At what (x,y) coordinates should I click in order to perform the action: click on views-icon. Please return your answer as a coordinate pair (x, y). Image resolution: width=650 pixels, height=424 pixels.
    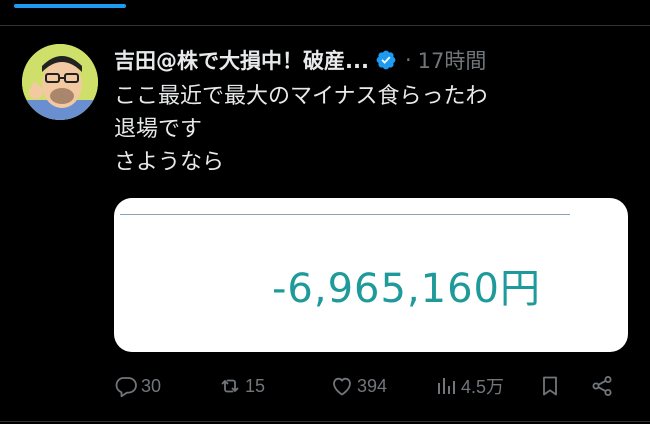
    Looking at the image, I should click on (446, 386).